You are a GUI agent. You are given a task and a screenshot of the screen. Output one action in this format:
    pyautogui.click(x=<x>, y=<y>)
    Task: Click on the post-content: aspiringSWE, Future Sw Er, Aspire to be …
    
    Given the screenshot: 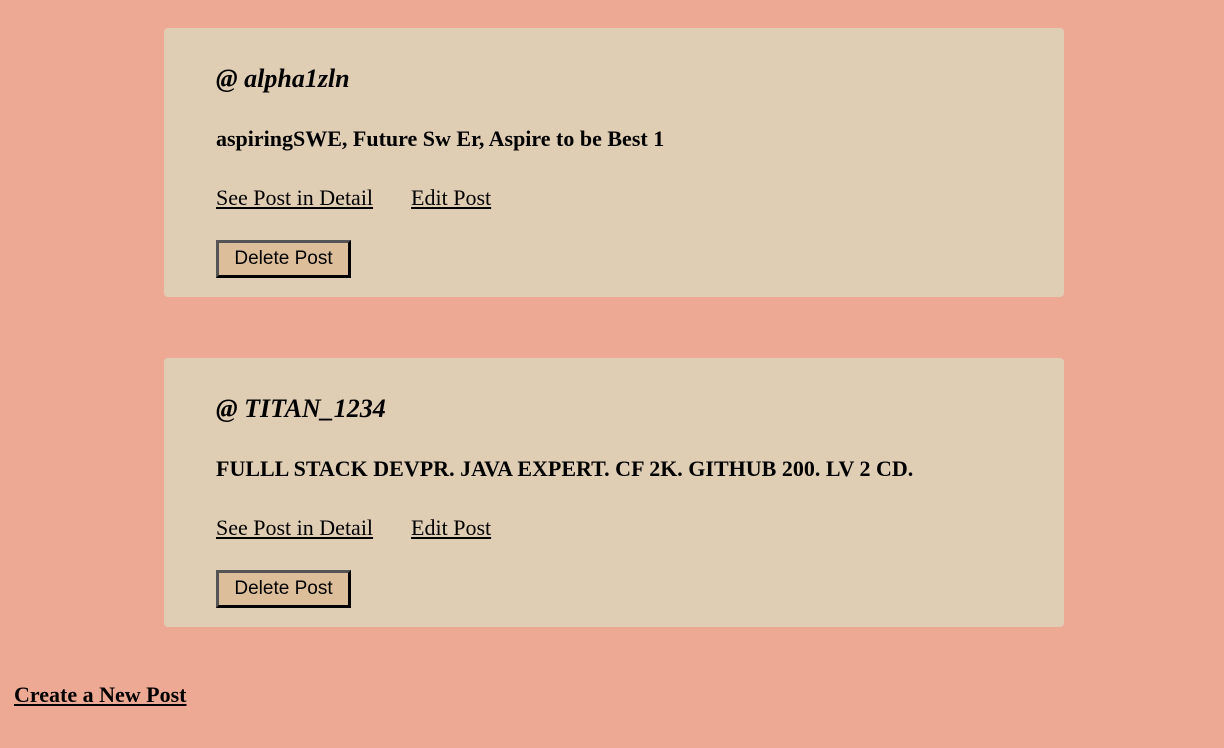 What is the action you would take?
    pyautogui.click(x=440, y=138)
    